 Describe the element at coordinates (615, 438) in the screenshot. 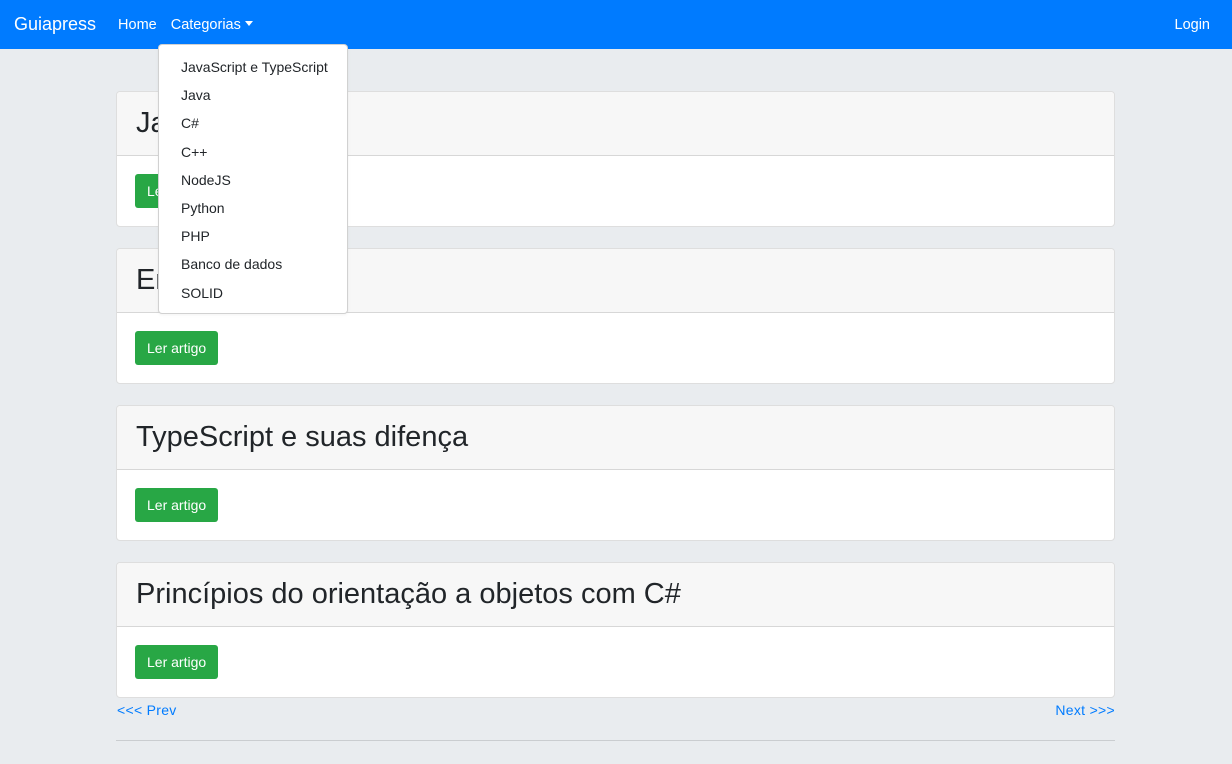

I see `article-card-header: TypeScript e suas difença` at that location.